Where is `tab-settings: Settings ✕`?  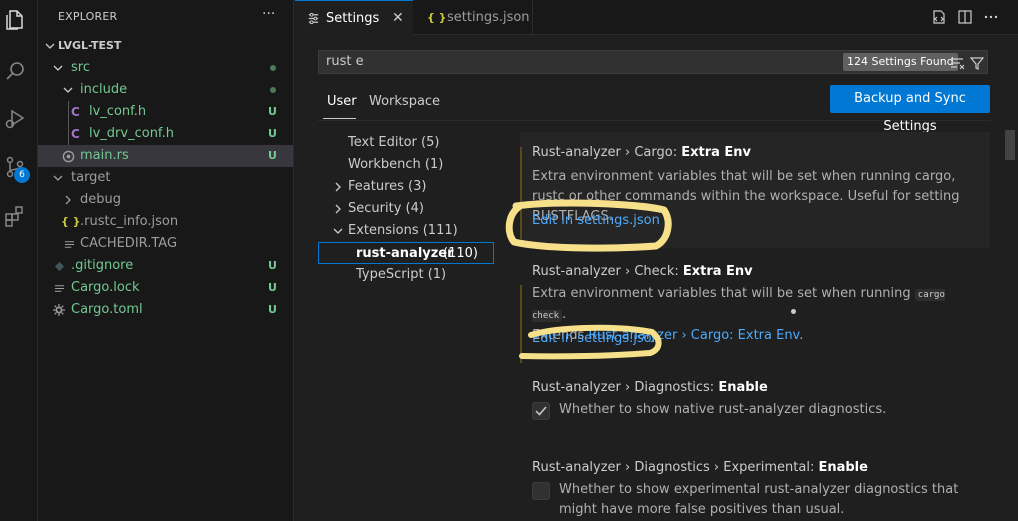
tab-settings: Settings ✕ is located at coordinates (354, 17).